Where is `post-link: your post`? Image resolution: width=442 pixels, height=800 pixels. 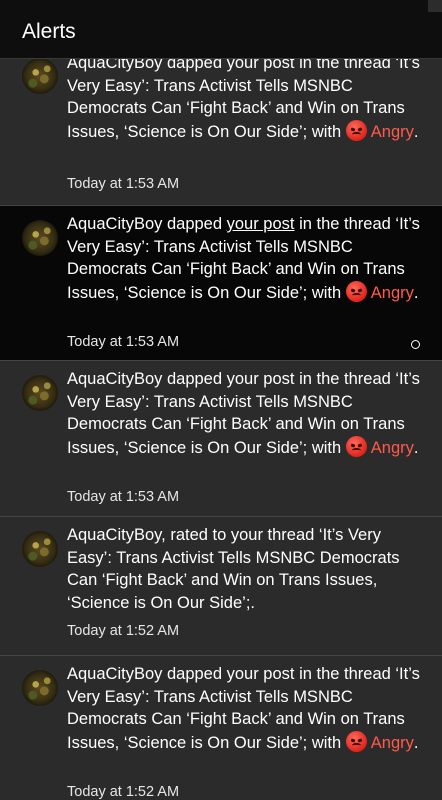 post-link: your post is located at coordinates (261, 224).